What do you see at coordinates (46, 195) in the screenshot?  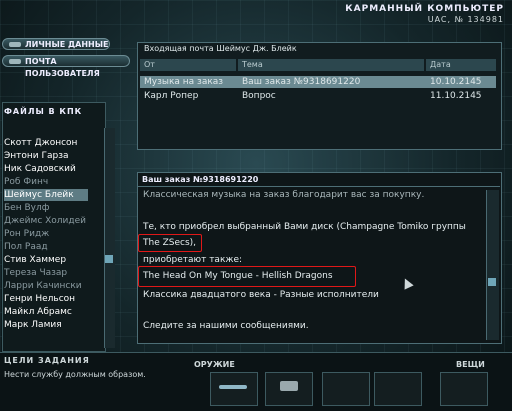 I see `contact-item: Шеймус Блейк` at bounding box center [46, 195].